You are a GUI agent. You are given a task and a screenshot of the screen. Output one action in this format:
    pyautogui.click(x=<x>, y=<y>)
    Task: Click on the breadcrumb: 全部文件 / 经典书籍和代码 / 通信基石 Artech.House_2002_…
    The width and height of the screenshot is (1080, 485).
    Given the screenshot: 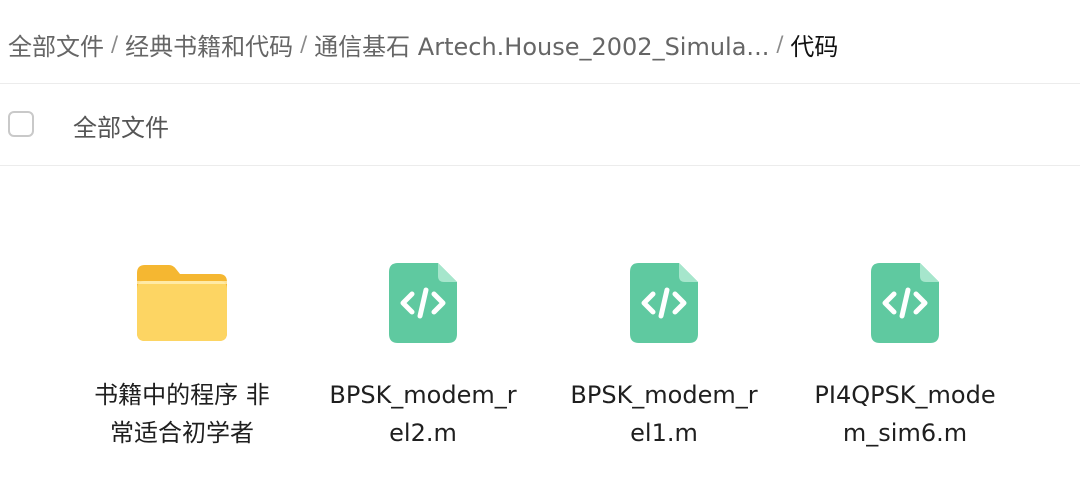 What is the action you would take?
    pyautogui.click(x=423, y=44)
    